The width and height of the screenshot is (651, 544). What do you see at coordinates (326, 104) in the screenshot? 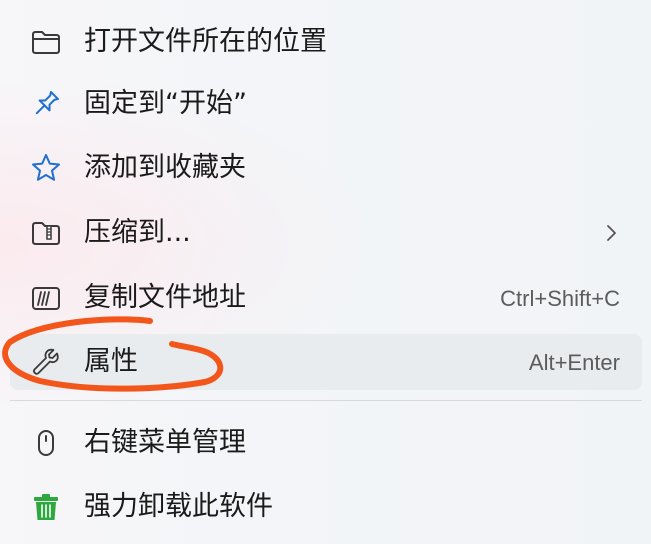
I see `menu-item-pin-to-start: 固定到“开始”` at bounding box center [326, 104].